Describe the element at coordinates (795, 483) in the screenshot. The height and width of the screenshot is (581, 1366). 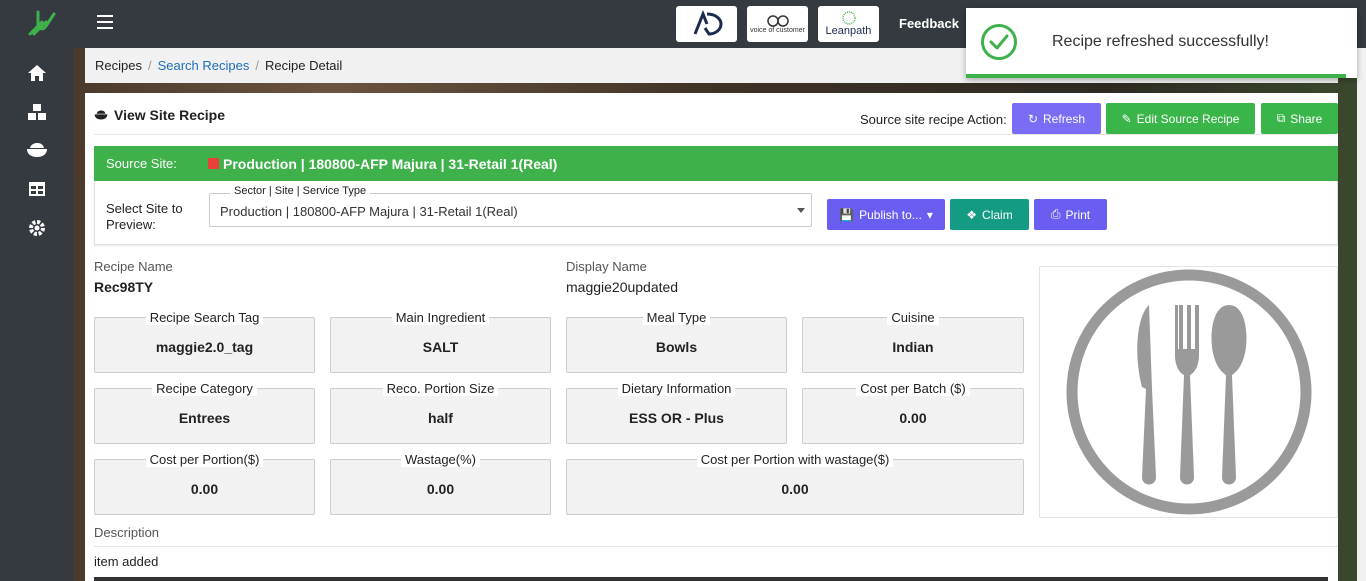
I see `field-box: Cost per Portion with wastage($) 0.00` at that location.